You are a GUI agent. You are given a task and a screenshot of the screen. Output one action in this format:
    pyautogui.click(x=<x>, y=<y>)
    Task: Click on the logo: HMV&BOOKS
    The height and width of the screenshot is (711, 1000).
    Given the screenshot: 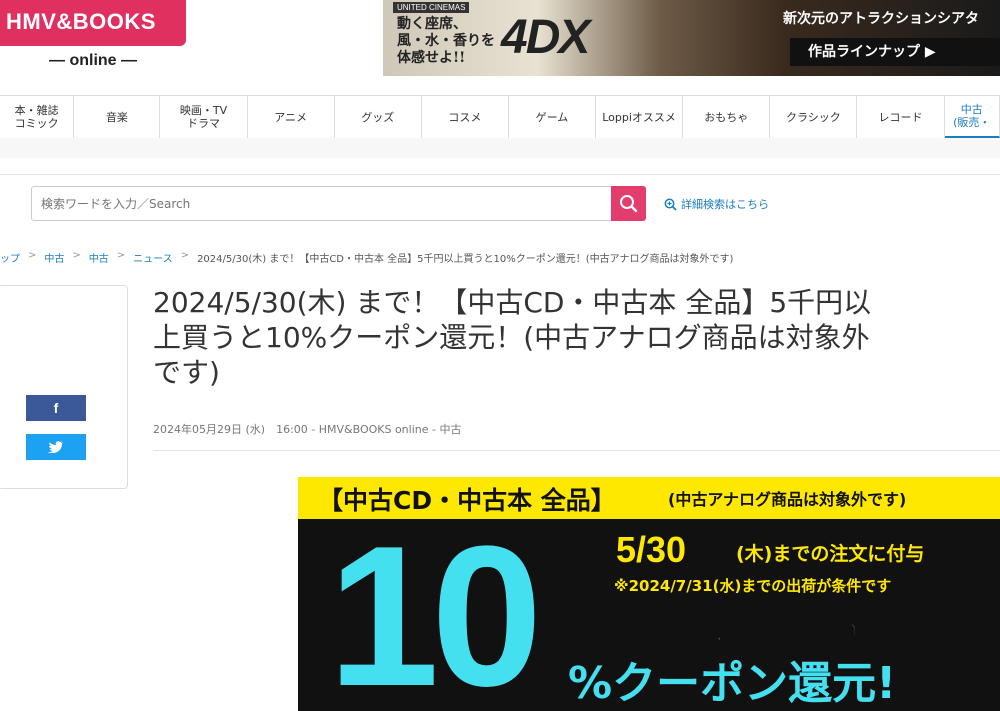 What is the action you would take?
    pyautogui.click(x=93, y=23)
    